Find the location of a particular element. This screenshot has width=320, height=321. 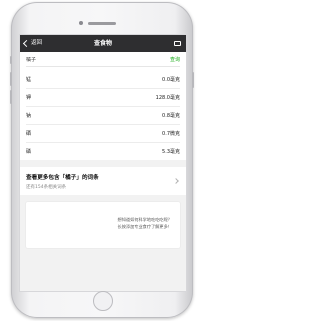

volume-up-button is located at coordinates (11, 79).